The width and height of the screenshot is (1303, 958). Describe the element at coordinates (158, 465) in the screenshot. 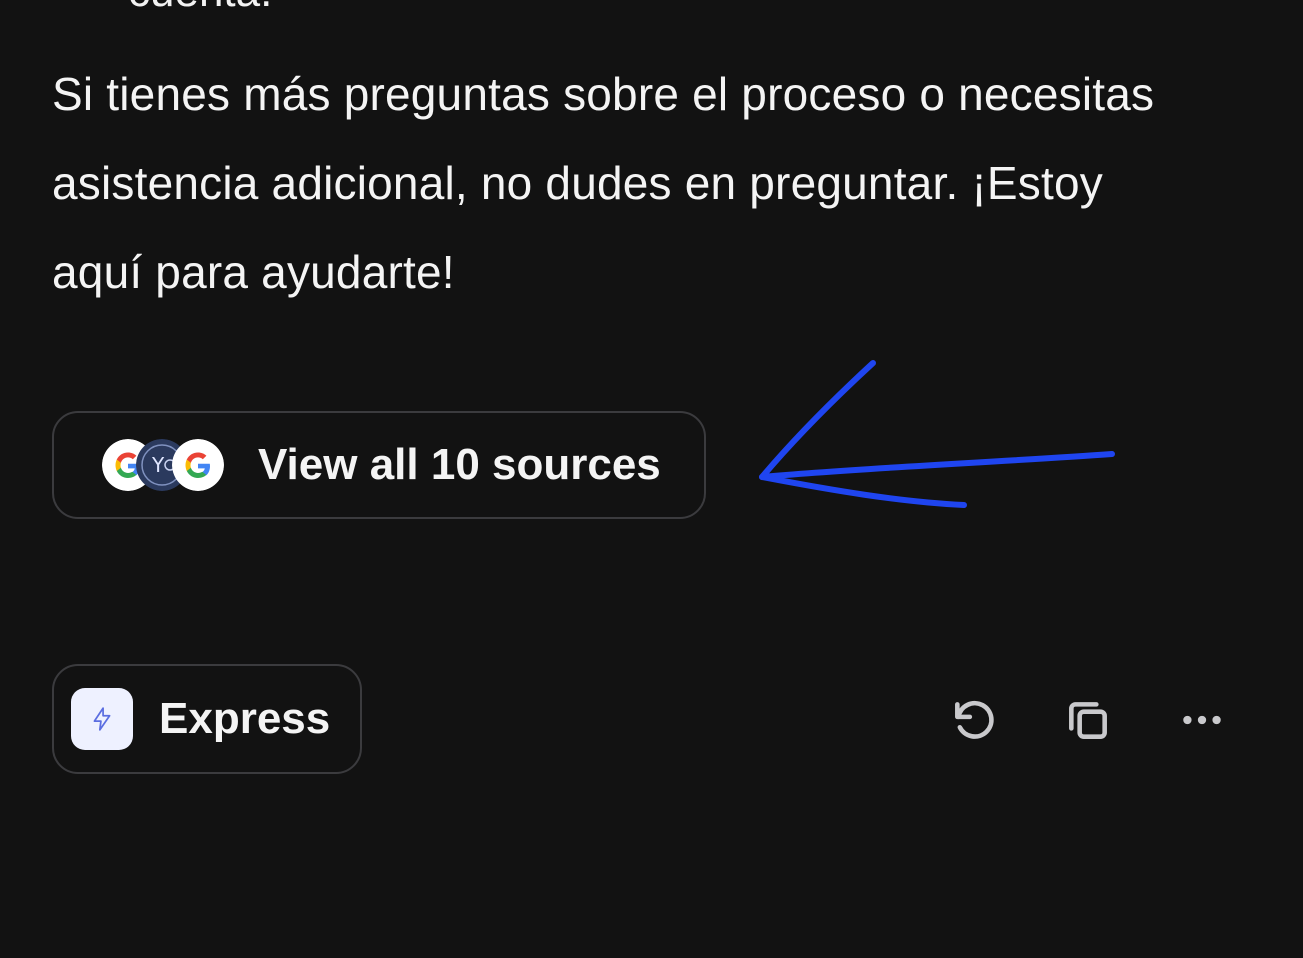

I see `yc-icon-text: Y` at that location.